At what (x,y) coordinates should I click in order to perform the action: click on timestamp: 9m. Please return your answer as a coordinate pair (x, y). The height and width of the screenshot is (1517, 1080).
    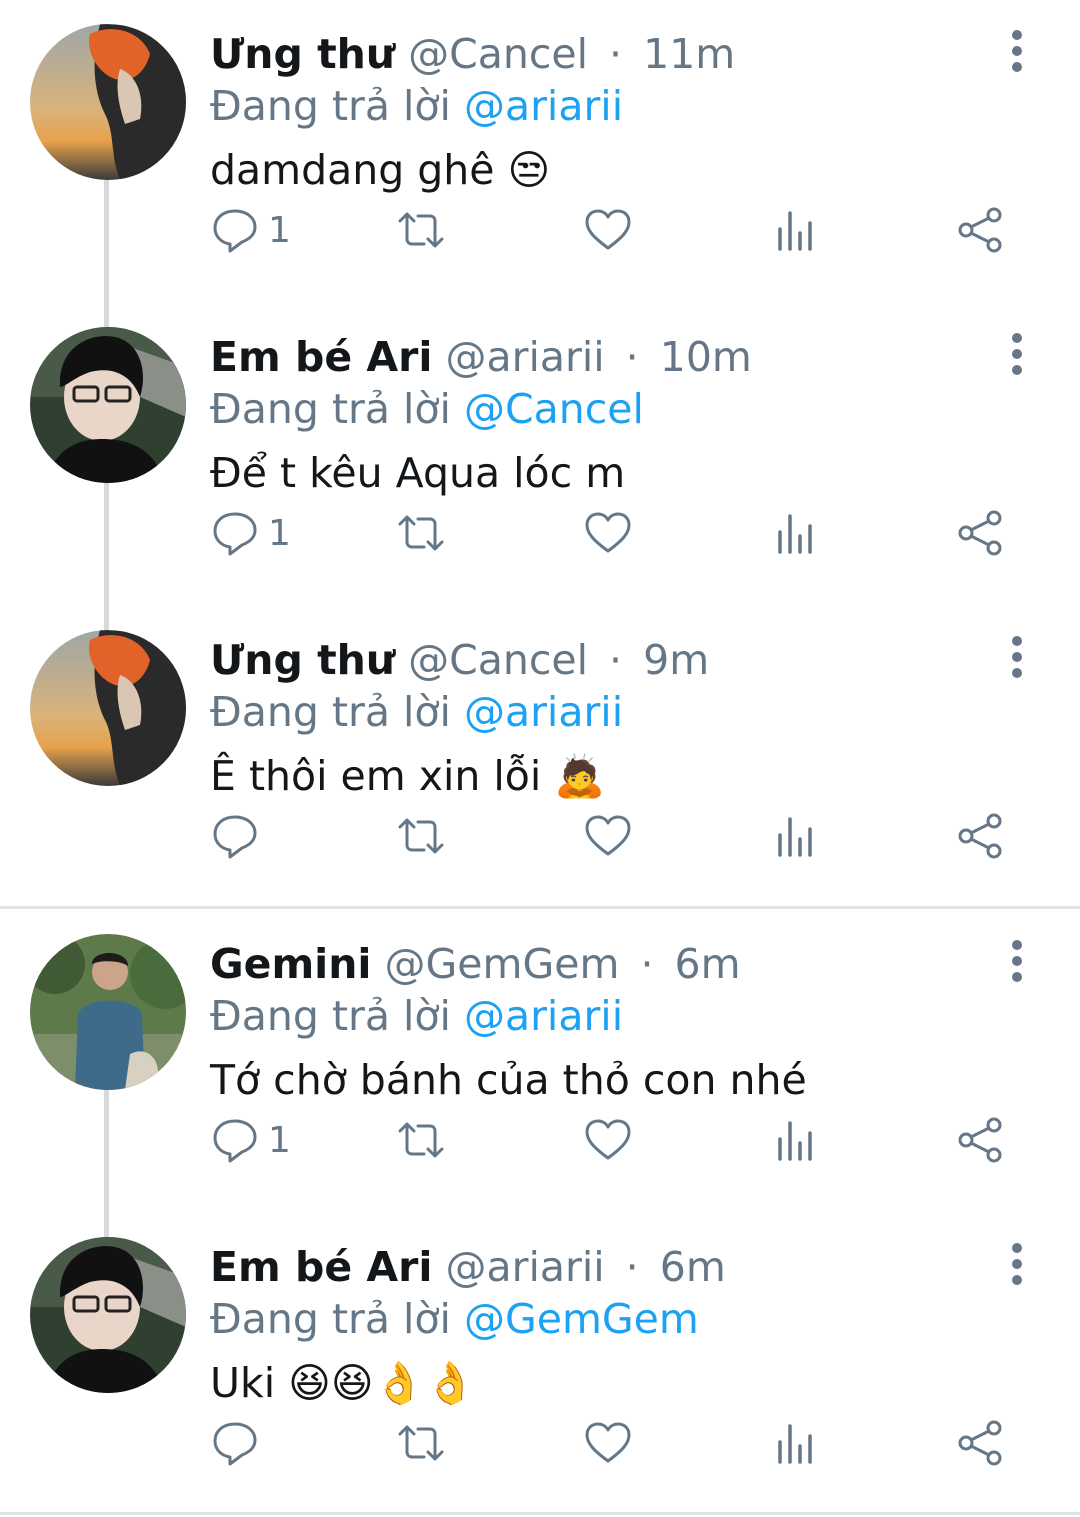
    Looking at the image, I should click on (676, 660).